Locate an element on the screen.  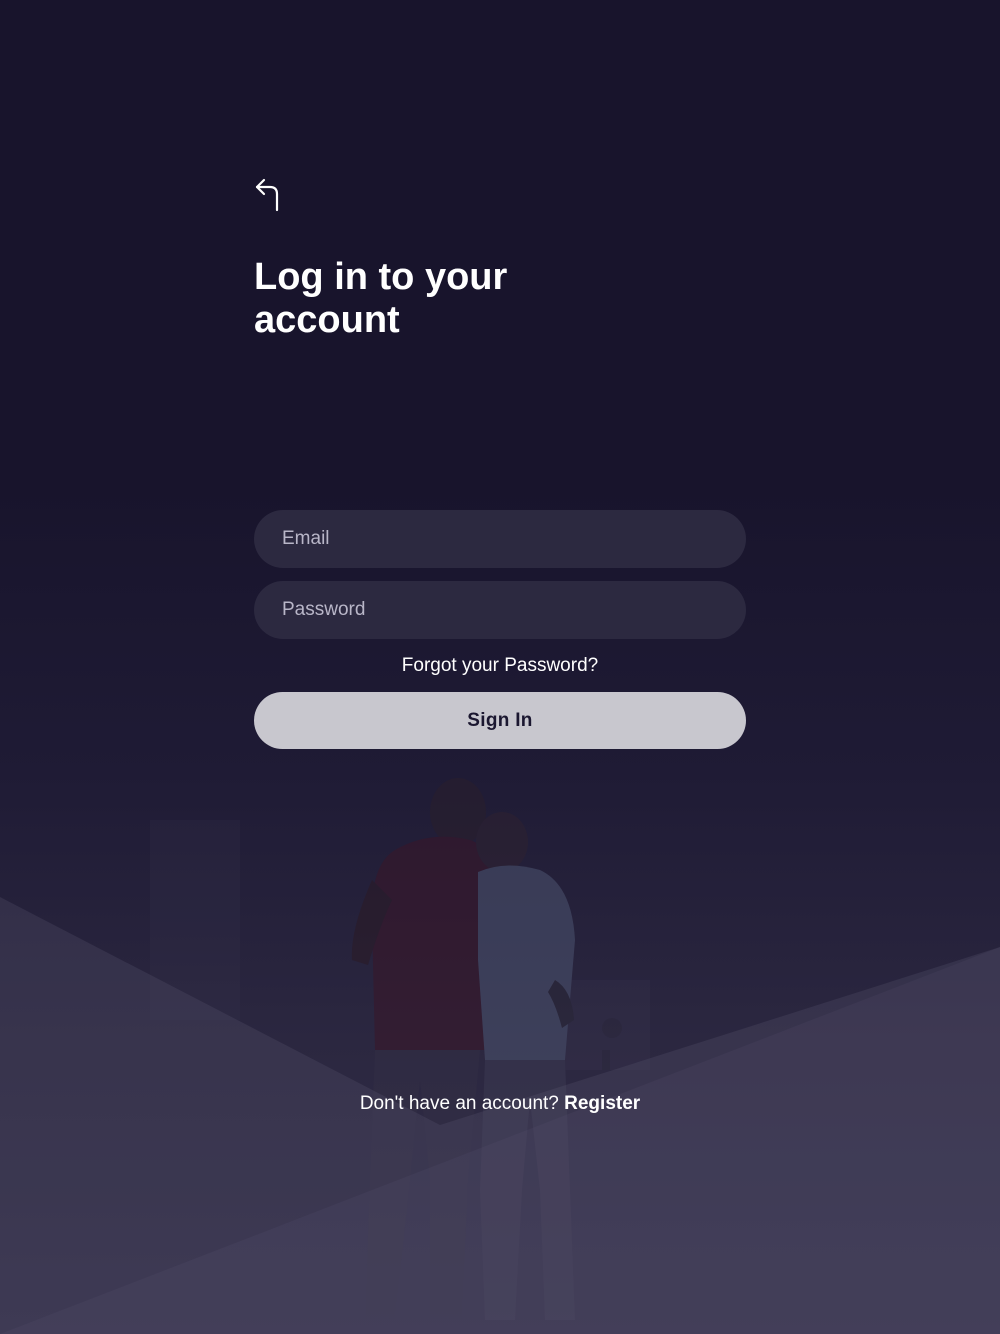
email-field is located at coordinates (500, 539).